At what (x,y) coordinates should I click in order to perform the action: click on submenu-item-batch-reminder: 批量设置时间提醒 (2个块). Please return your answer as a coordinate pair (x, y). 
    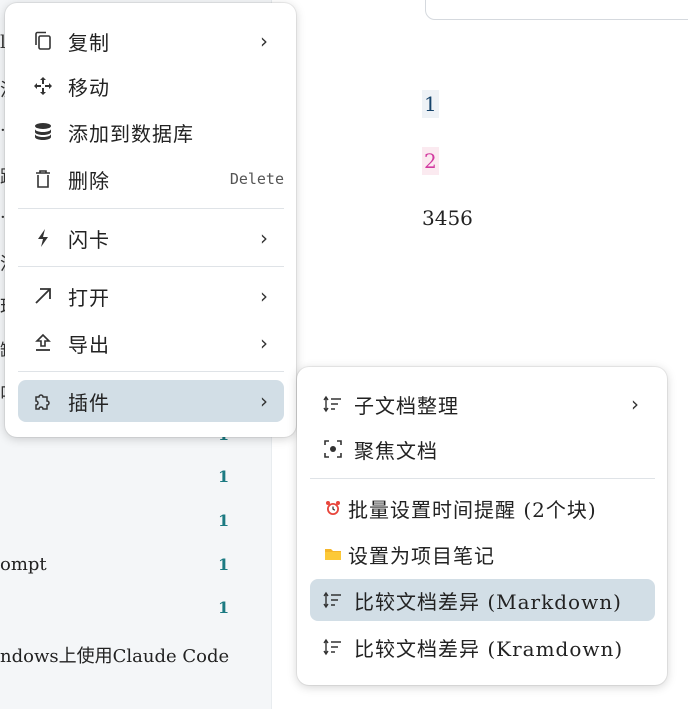
    Looking at the image, I should click on (482, 508).